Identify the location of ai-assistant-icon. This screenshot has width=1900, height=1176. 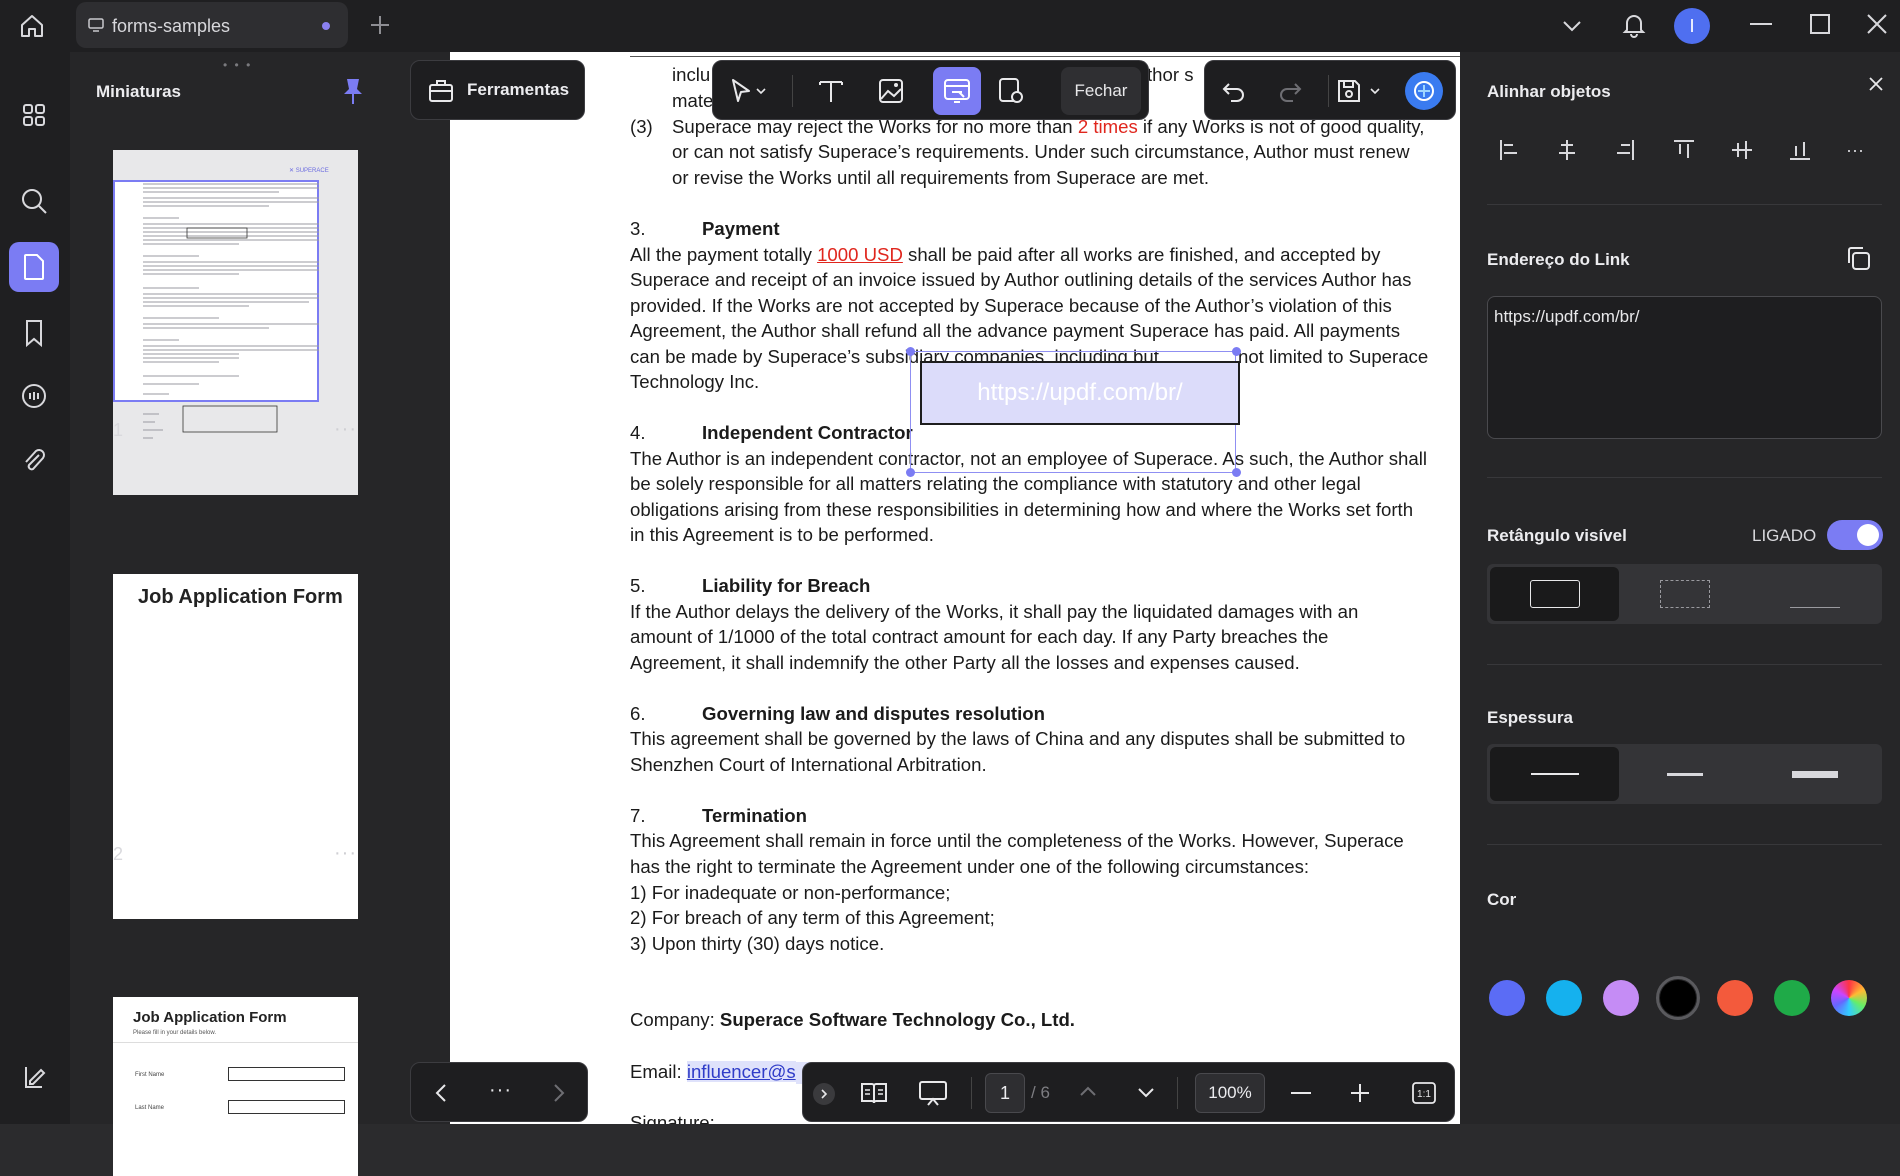
(1424, 91).